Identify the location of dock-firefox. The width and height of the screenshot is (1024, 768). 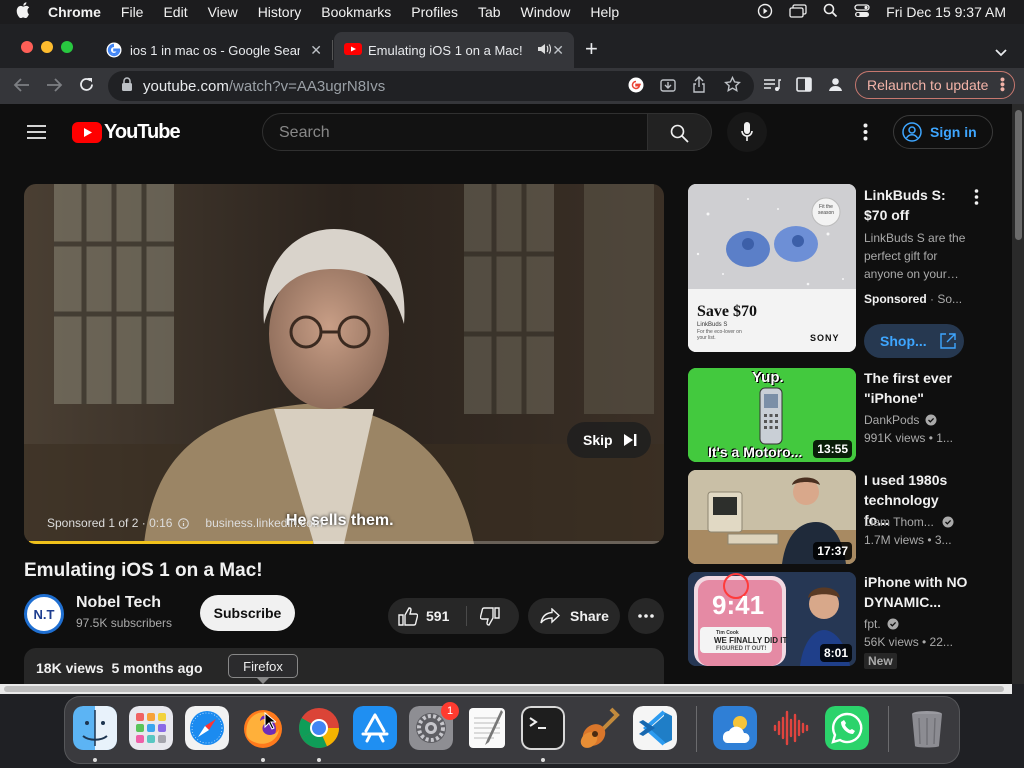
(263, 728).